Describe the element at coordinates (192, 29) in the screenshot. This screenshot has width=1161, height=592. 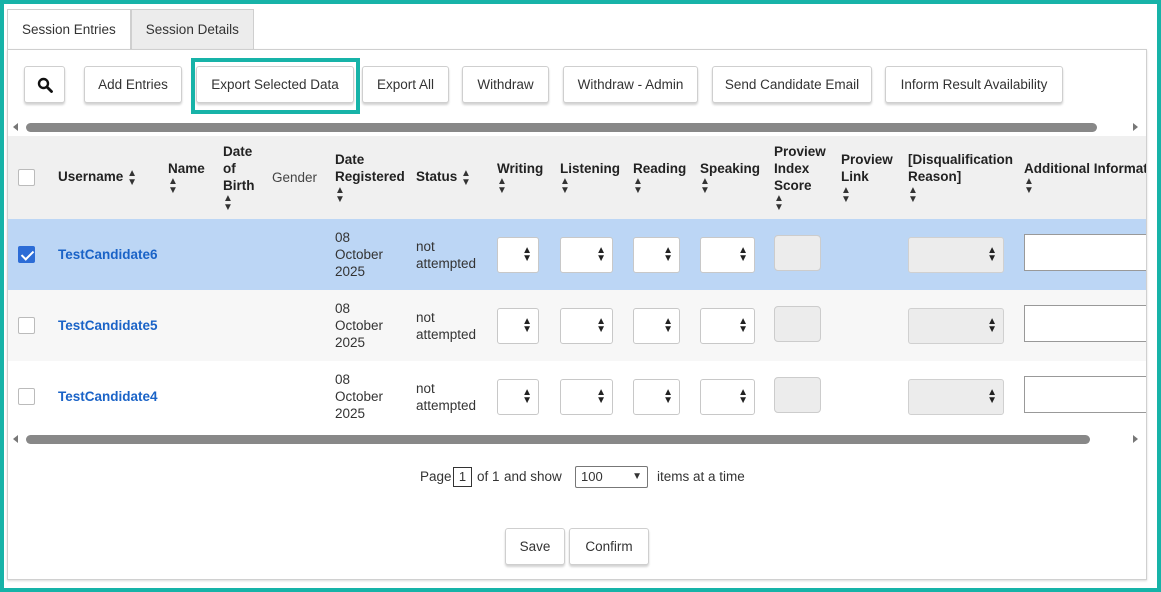
I see `tab-session-details: Session Details` at that location.